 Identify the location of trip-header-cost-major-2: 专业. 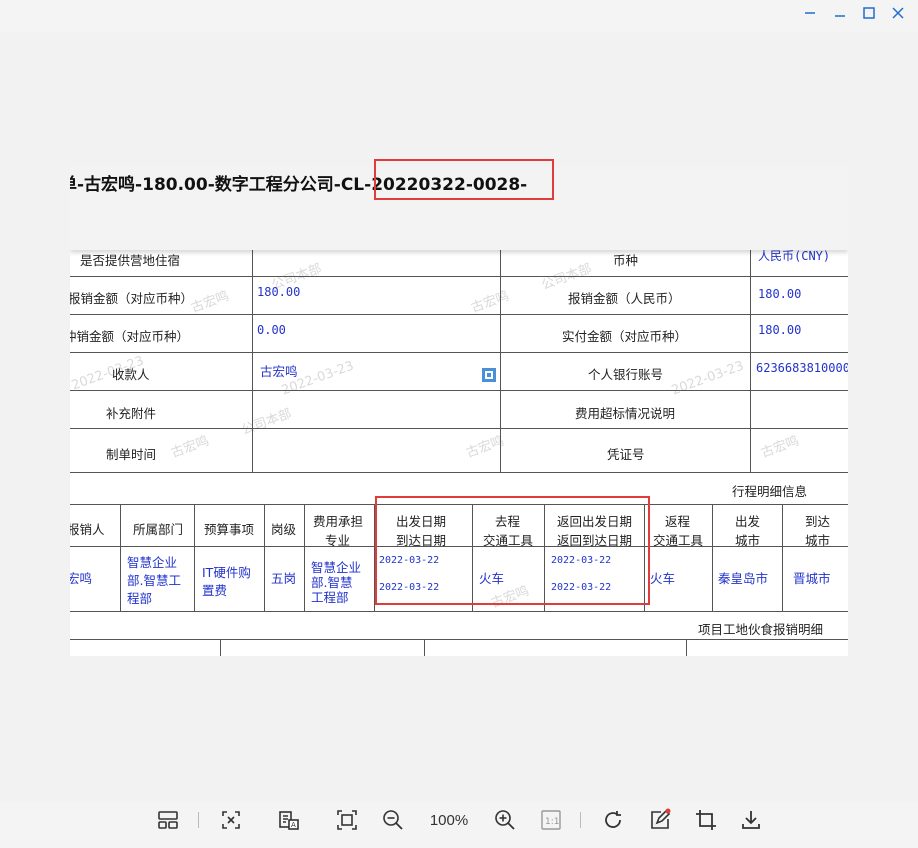
(338, 540).